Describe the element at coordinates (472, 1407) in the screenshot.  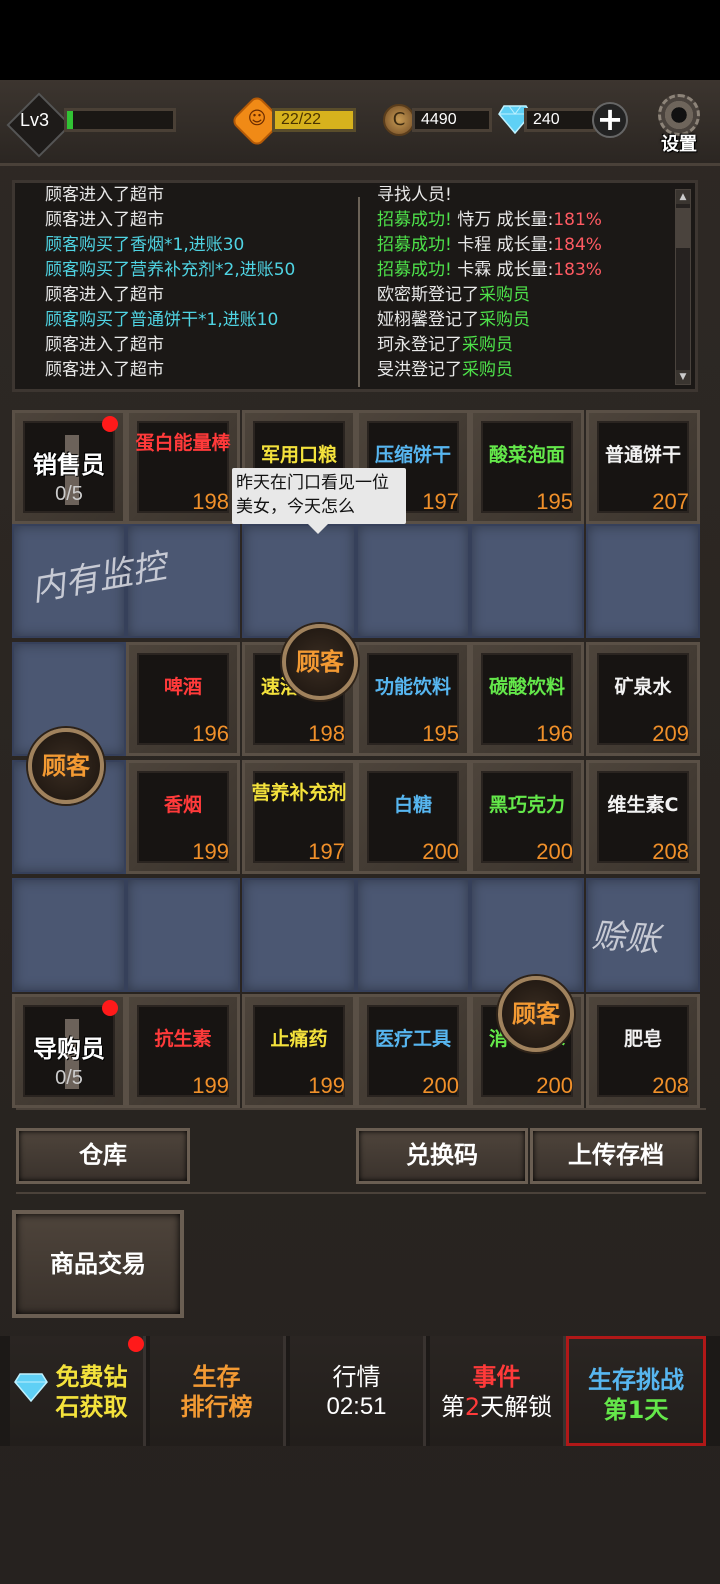
I see `event-day-number: 2` at that location.